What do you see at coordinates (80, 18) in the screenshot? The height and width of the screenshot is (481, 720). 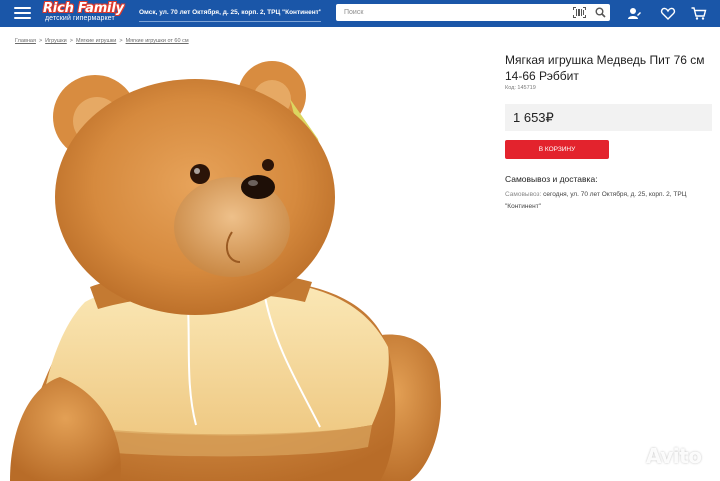 I see `logo-subtitle: детский гипермаркет` at bounding box center [80, 18].